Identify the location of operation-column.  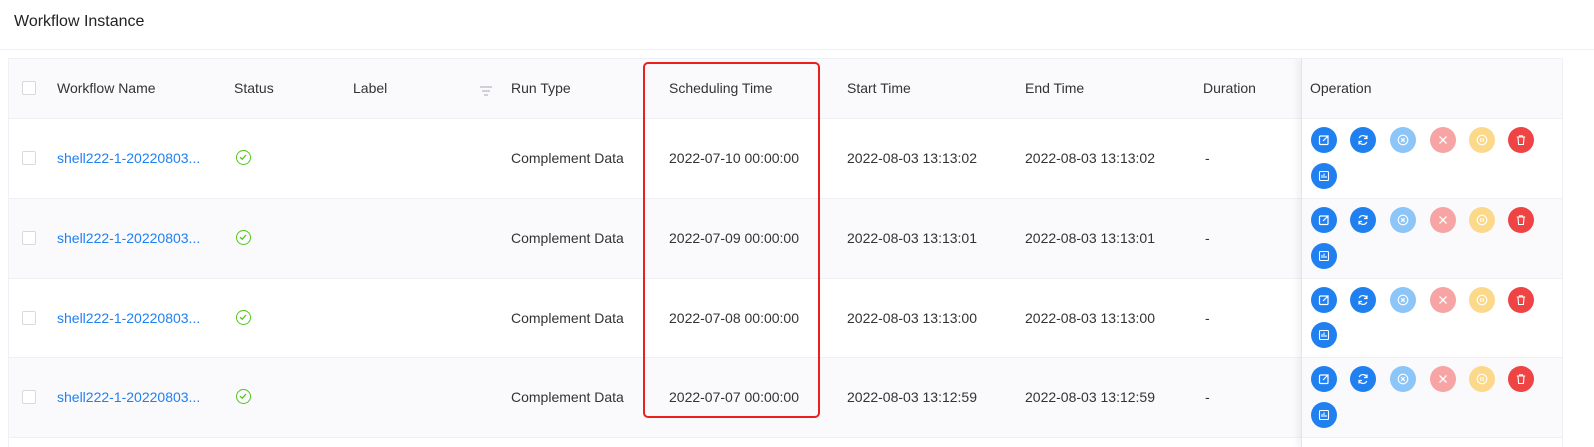
(1431, 253).